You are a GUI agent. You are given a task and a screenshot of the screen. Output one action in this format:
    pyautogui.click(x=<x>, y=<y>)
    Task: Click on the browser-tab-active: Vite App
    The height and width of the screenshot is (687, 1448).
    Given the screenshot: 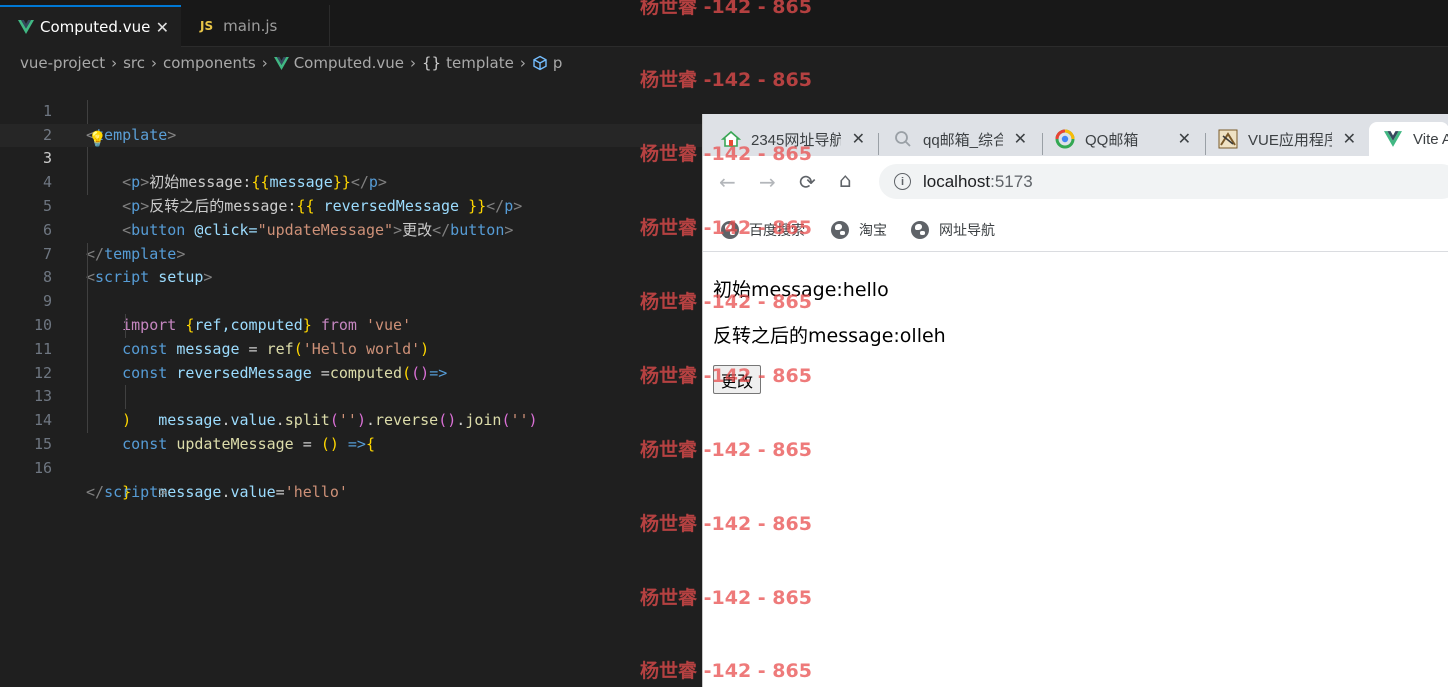 What is the action you would take?
    pyautogui.click(x=1408, y=139)
    